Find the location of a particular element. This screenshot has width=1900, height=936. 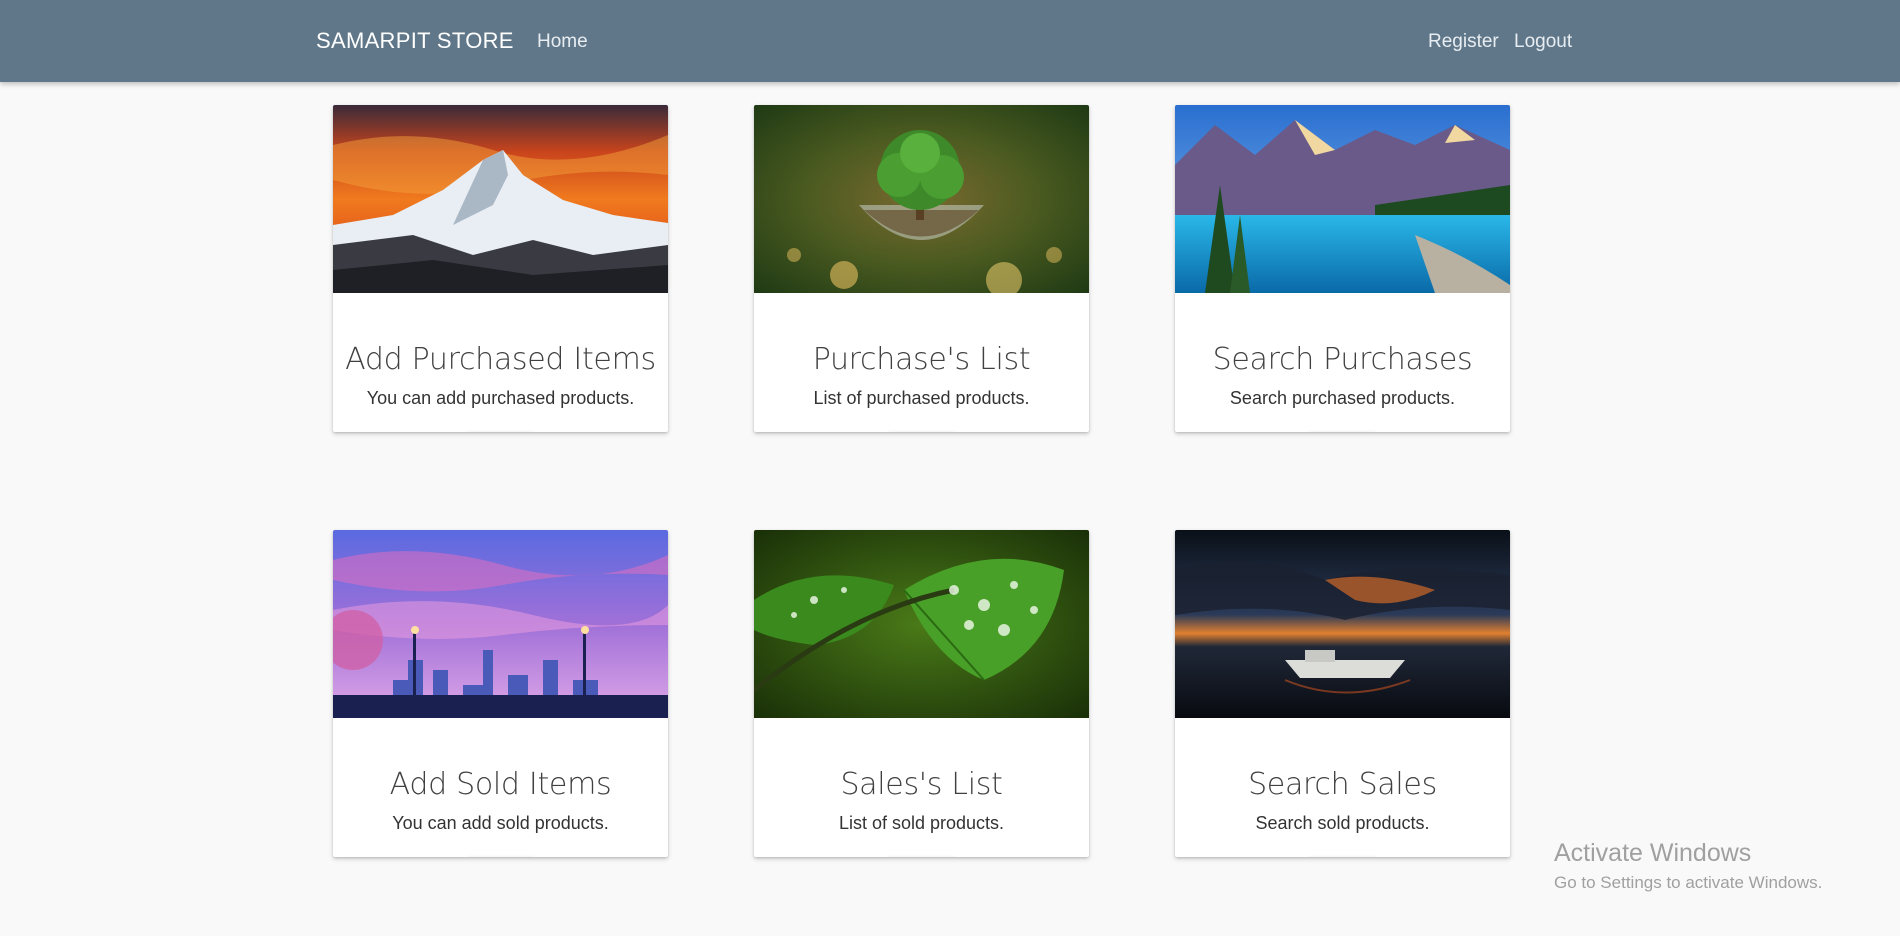

leaf-droplets-image is located at coordinates (921, 624).